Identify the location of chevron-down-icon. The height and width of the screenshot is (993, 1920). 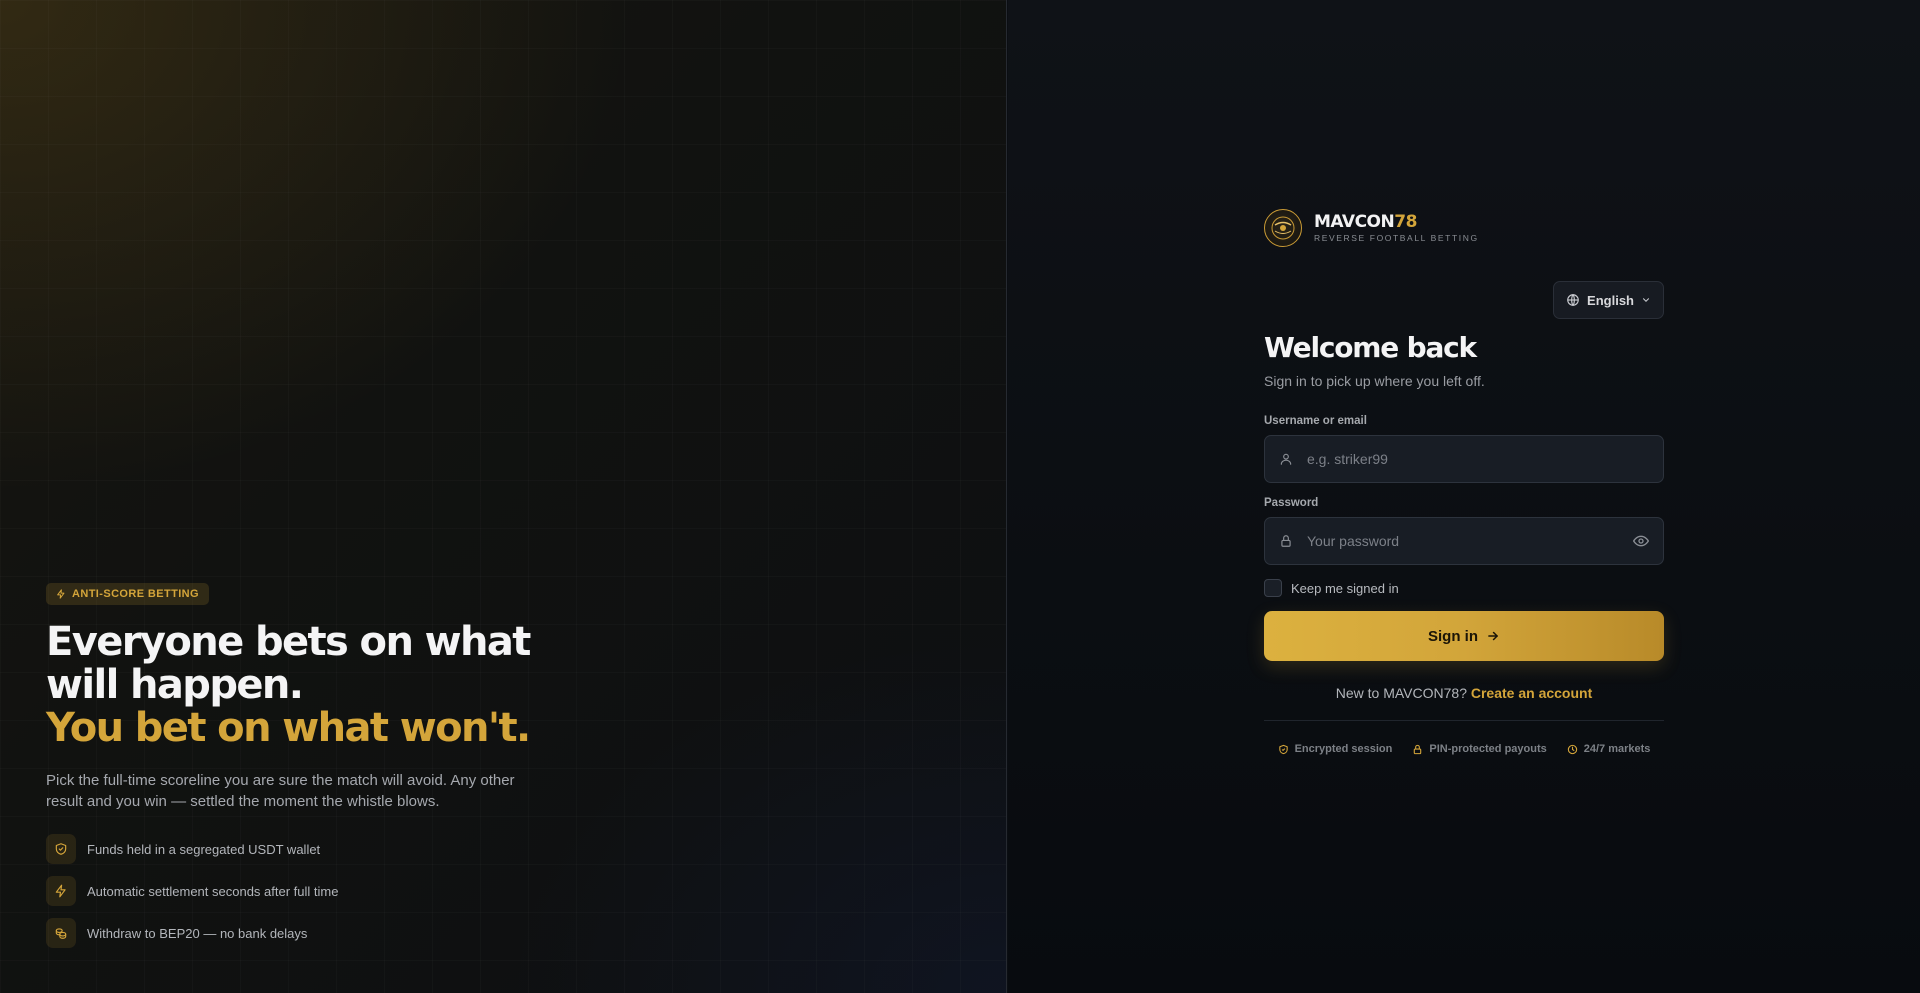
(1646, 300).